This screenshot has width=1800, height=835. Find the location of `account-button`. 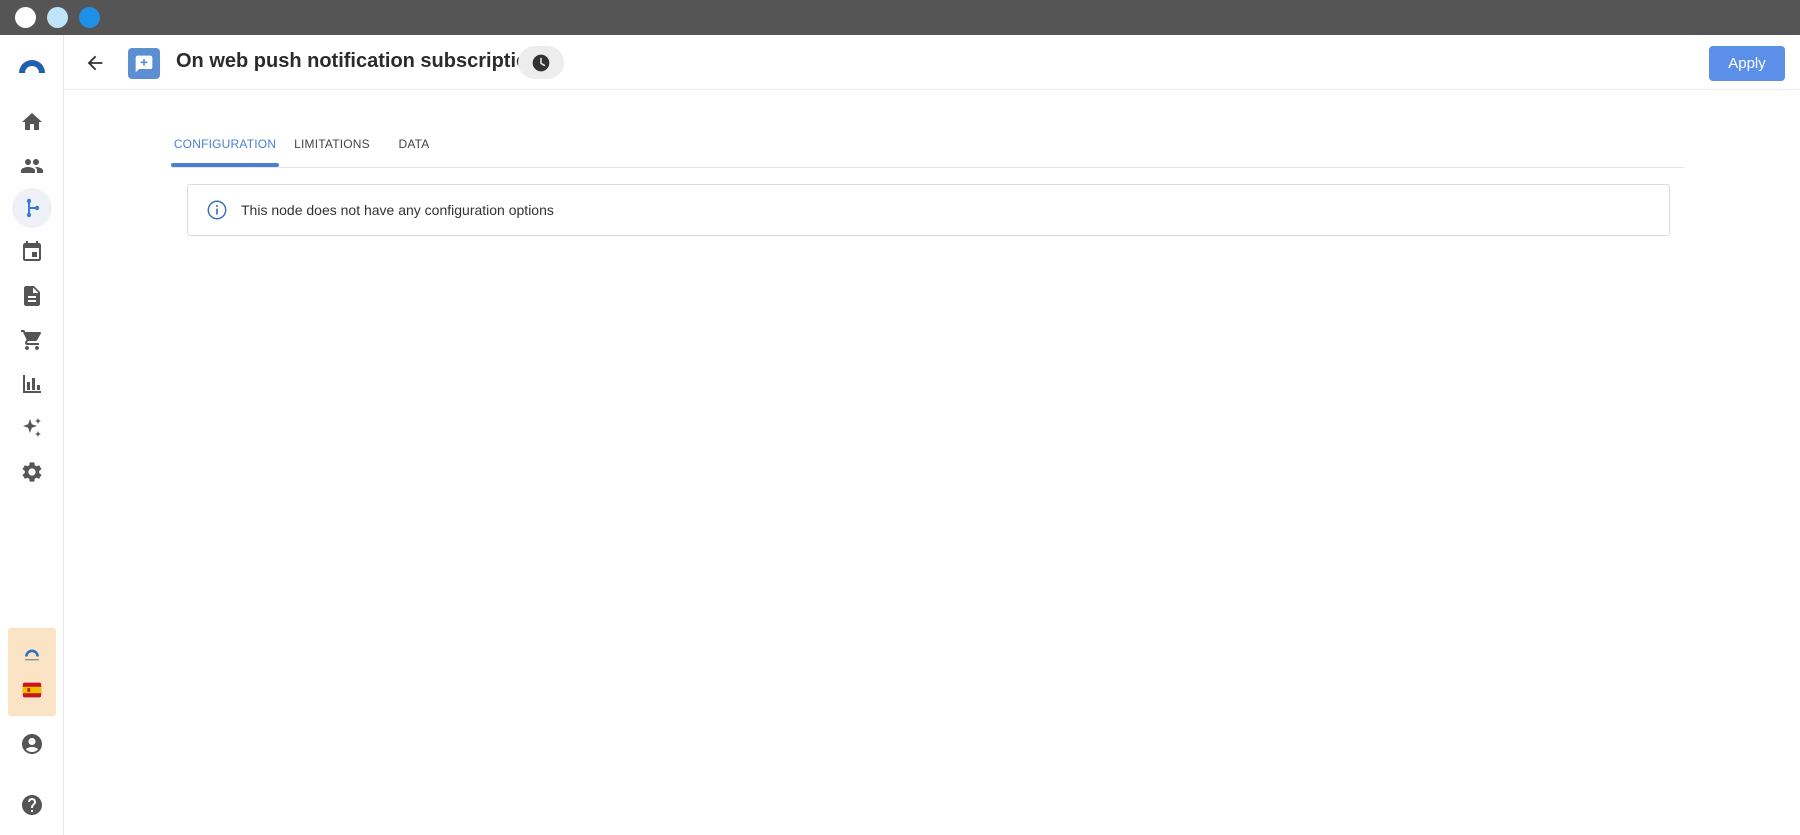

account-button is located at coordinates (32, 744).